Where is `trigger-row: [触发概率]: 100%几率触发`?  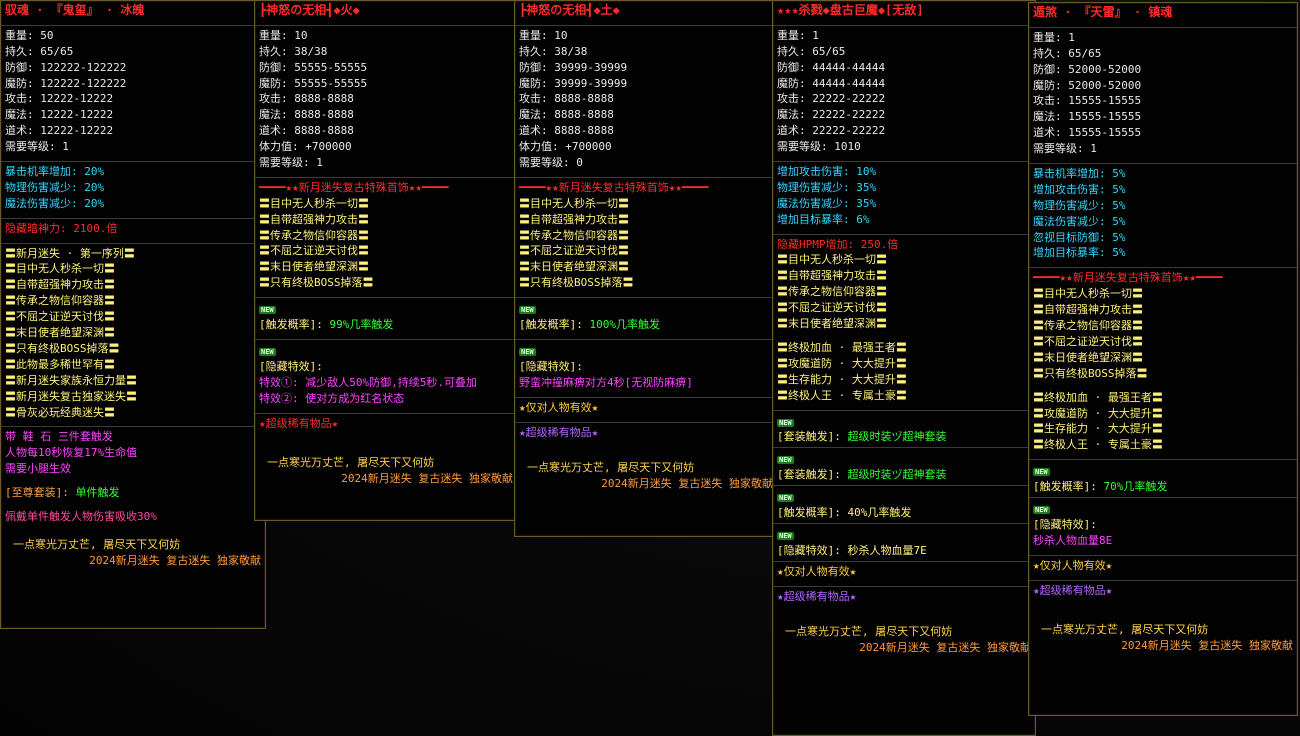 trigger-row: [触发概率]: 100%几率触发 is located at coordinates (646, 325).